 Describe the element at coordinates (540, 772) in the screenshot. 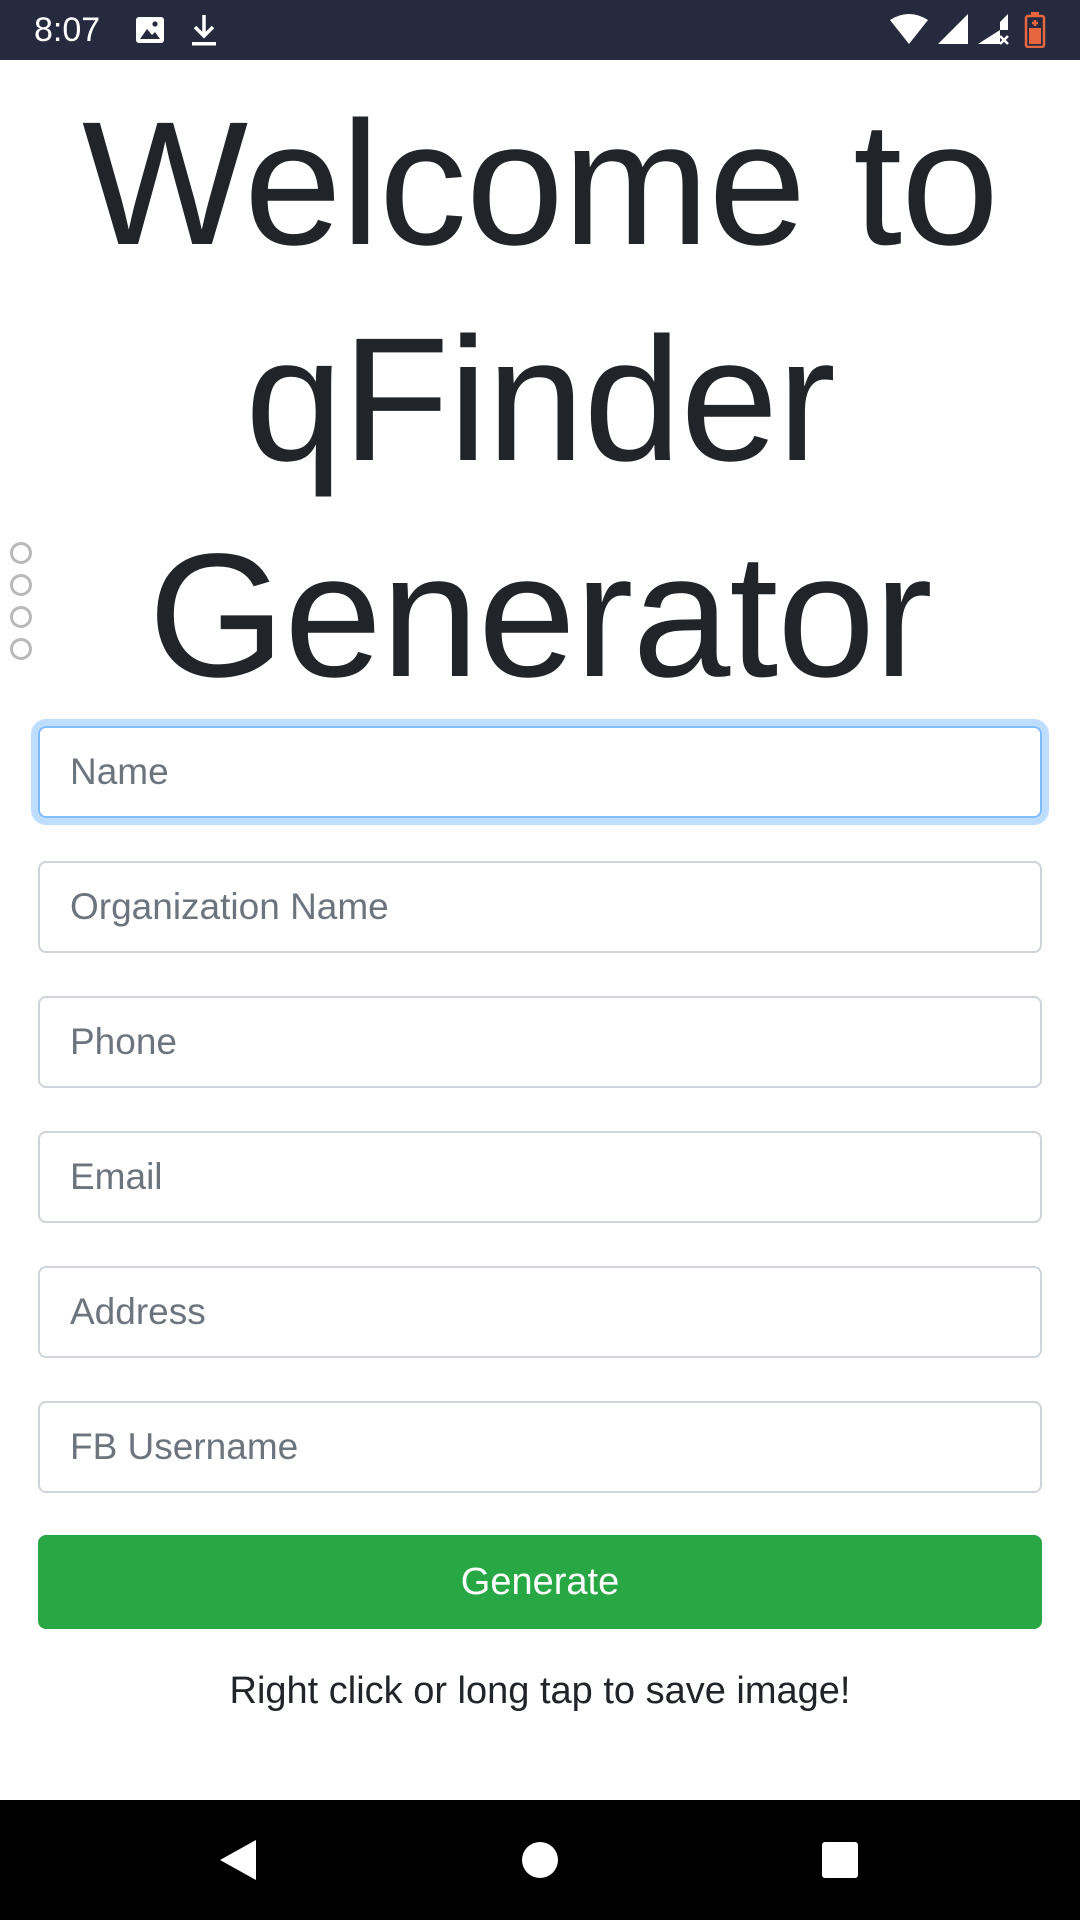

I see `name-input` at that location.